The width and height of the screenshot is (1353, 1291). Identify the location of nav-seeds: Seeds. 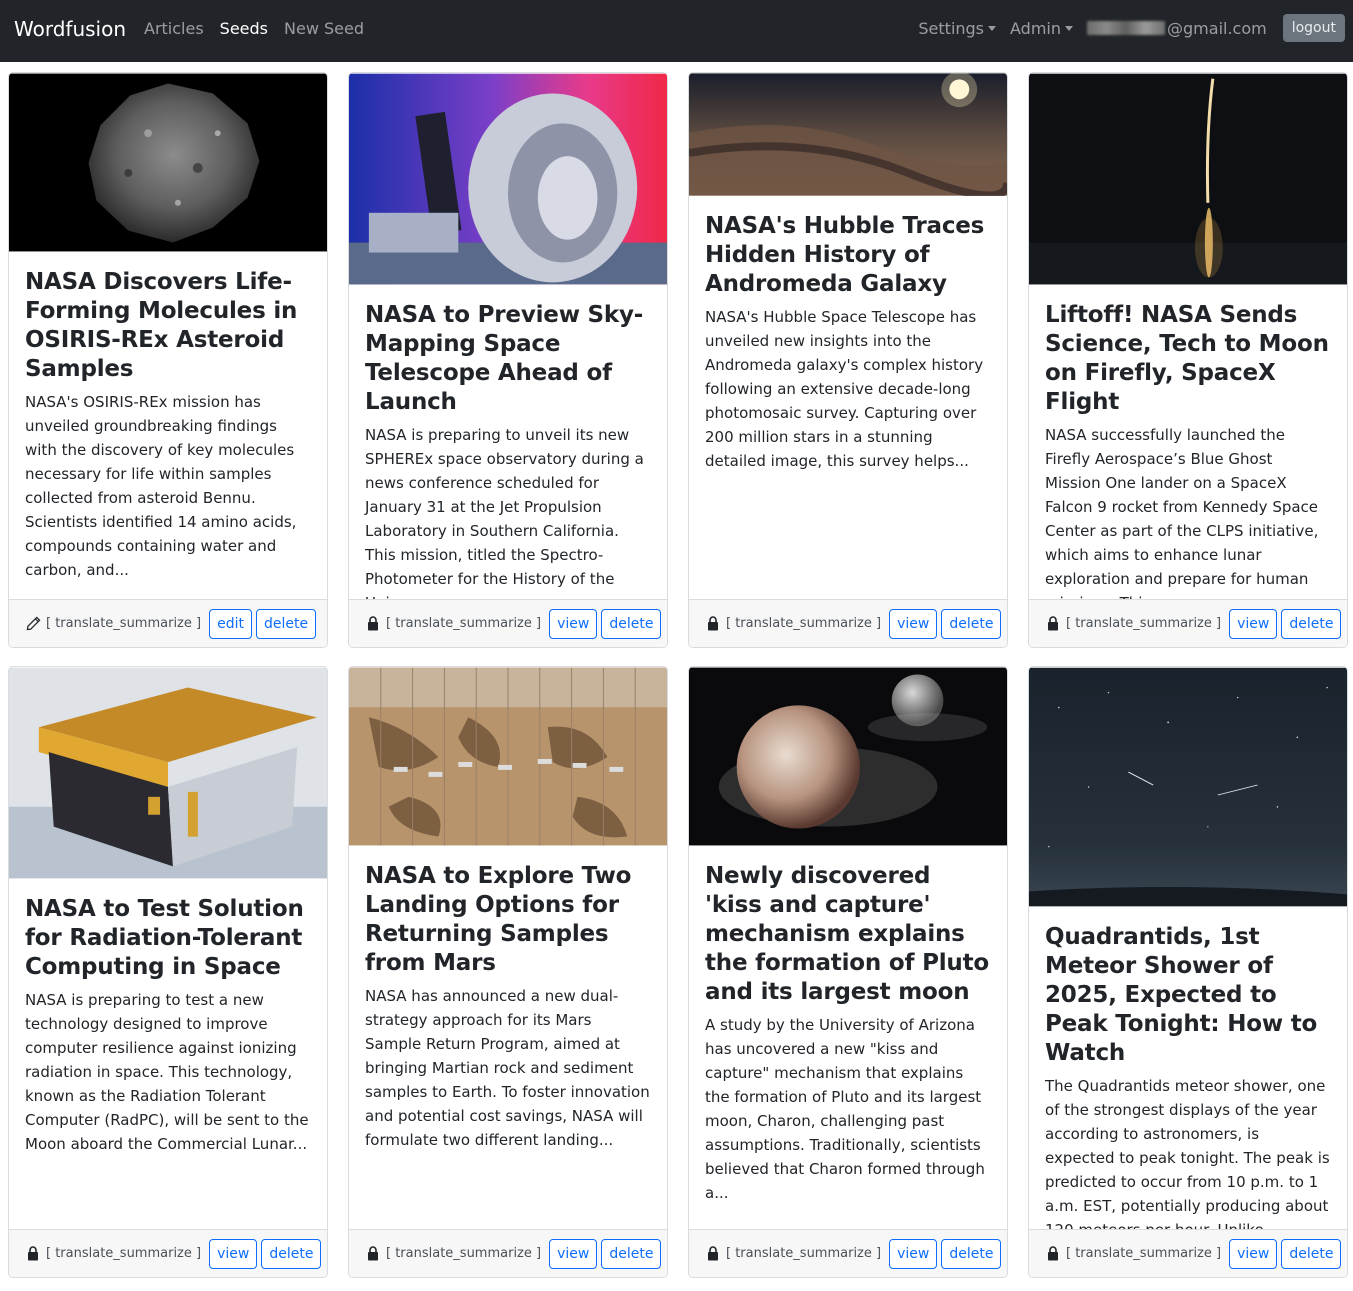
(244, 28).